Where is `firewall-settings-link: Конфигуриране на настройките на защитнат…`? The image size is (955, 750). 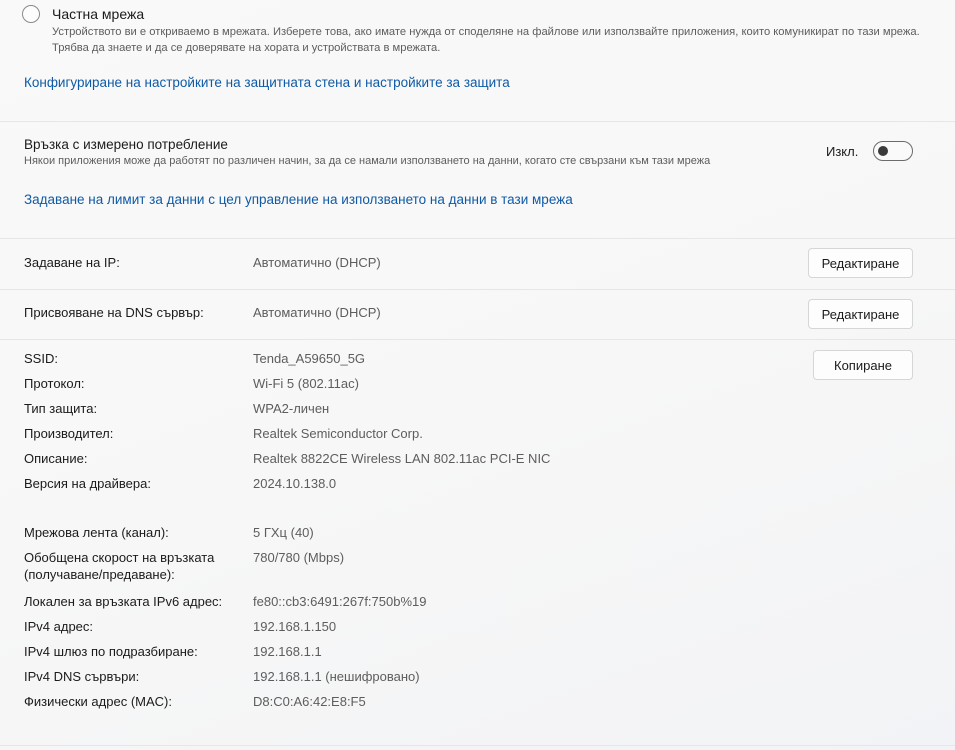
firewall-settings-link: Конфигуриране на настройките на защитнат… is located at coordinates (267, 82).